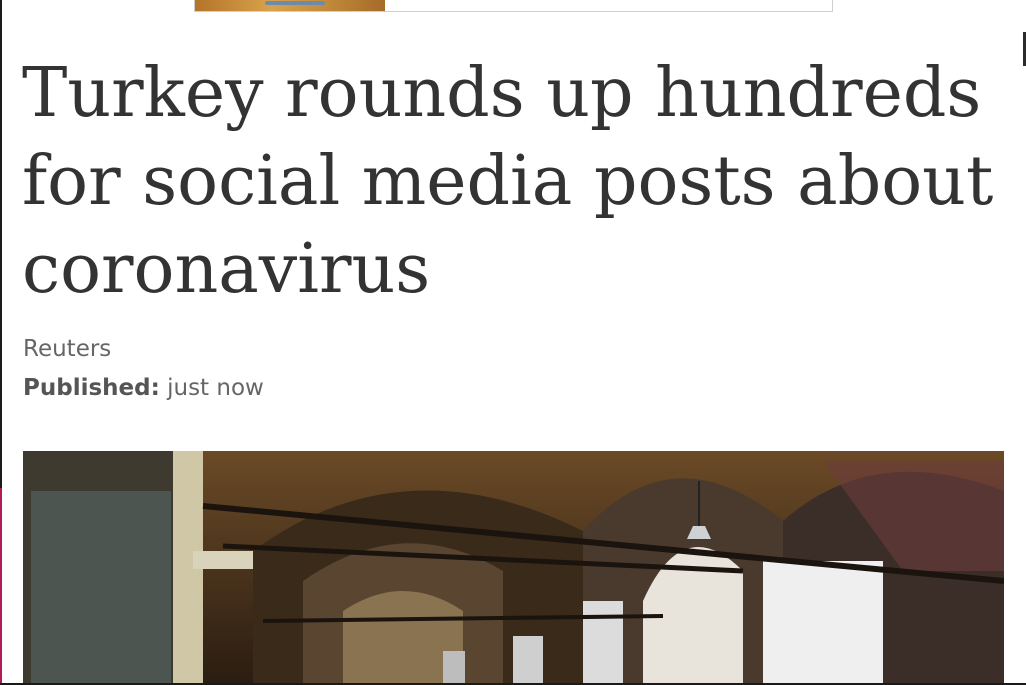 This screenshot has width=1026, height=685. What do you see at coordinates (290, 5) in the screenshot?
I see `ad-thumbnail` at bounding box center [290, 5].